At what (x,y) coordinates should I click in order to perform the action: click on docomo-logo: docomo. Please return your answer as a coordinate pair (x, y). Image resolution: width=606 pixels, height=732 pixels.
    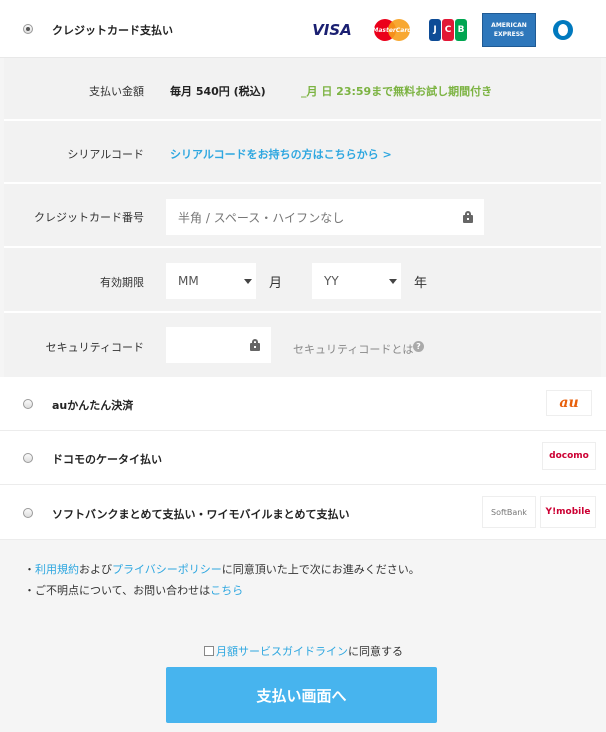
    Looking at the image, I should click on (569, 456).